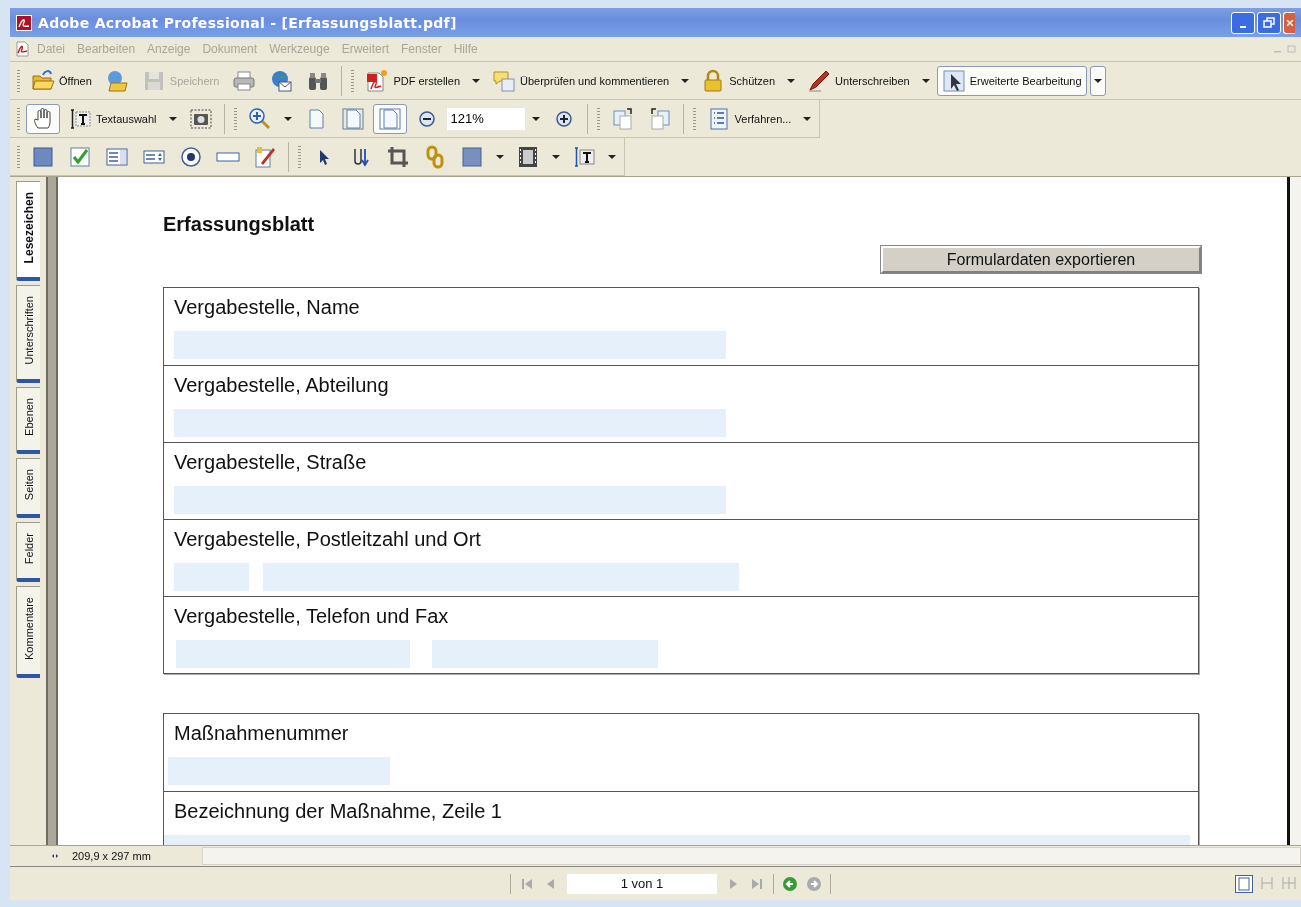 The height and width of the screenshot is (907, 1301). I want to click on pane-splitter, so click(52, 511).